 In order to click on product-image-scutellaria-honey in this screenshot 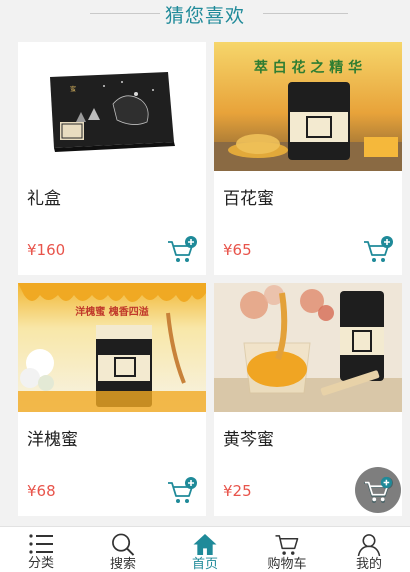, I will do `click(308, 347)`.